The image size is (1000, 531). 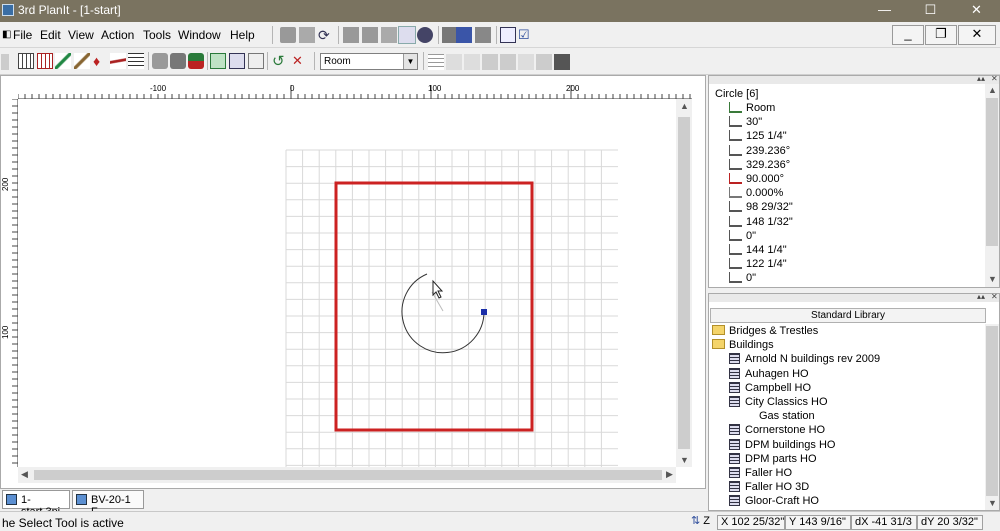 I want to click on property-layer: Room, so click(x=752, y=109).